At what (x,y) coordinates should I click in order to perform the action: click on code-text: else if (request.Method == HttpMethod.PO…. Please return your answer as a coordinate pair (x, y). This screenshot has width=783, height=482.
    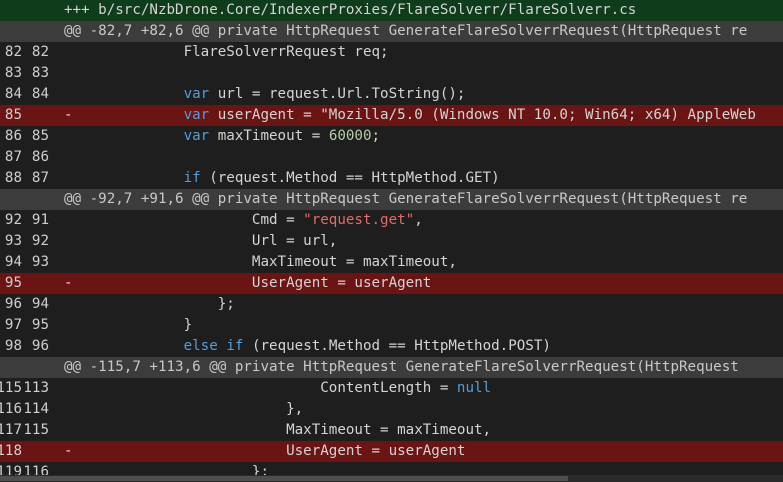
    Looking at the image, I should click on (307, 346).